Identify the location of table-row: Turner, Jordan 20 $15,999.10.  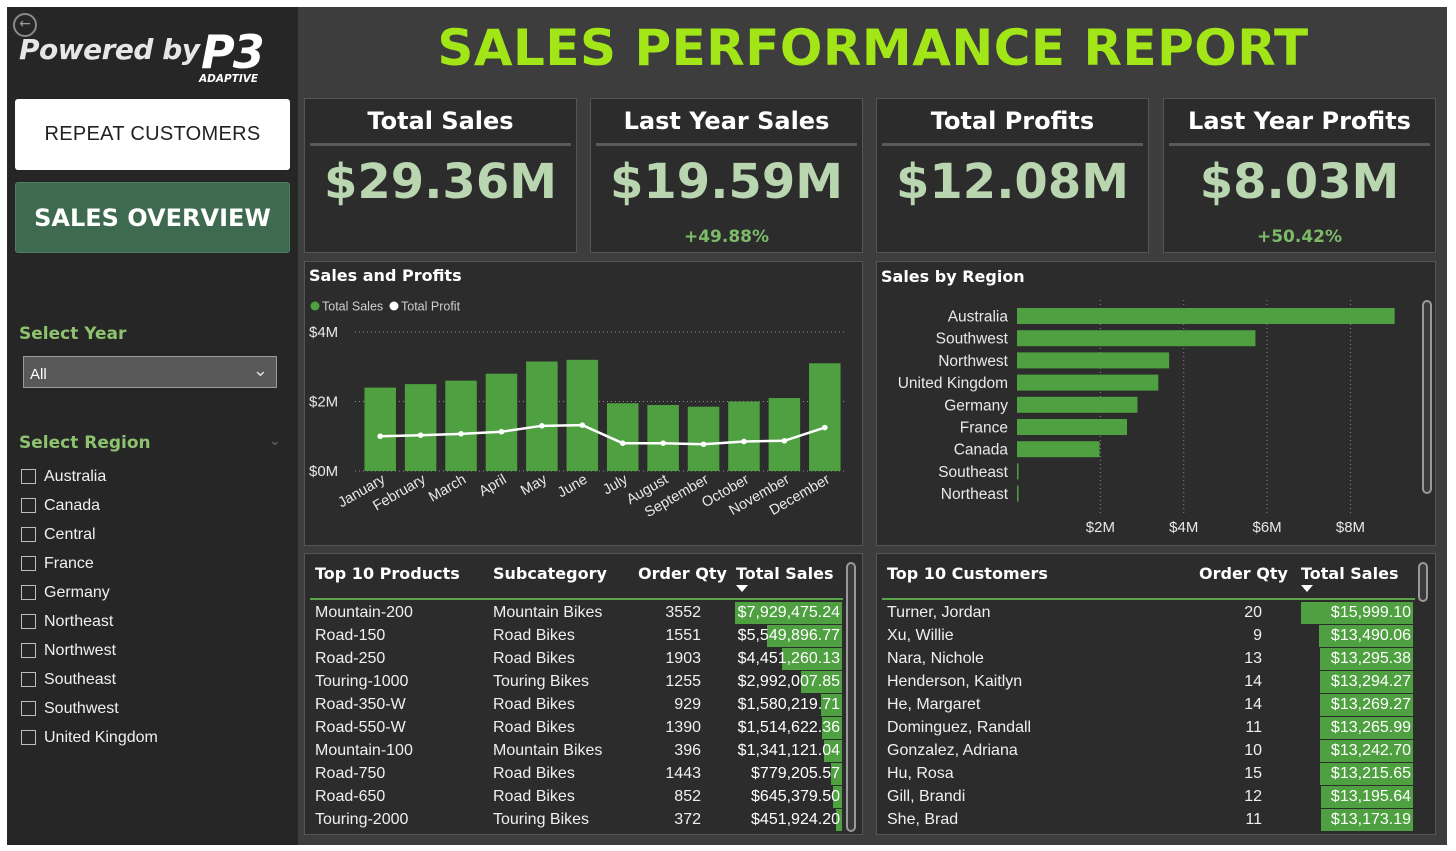
(1149, 613).